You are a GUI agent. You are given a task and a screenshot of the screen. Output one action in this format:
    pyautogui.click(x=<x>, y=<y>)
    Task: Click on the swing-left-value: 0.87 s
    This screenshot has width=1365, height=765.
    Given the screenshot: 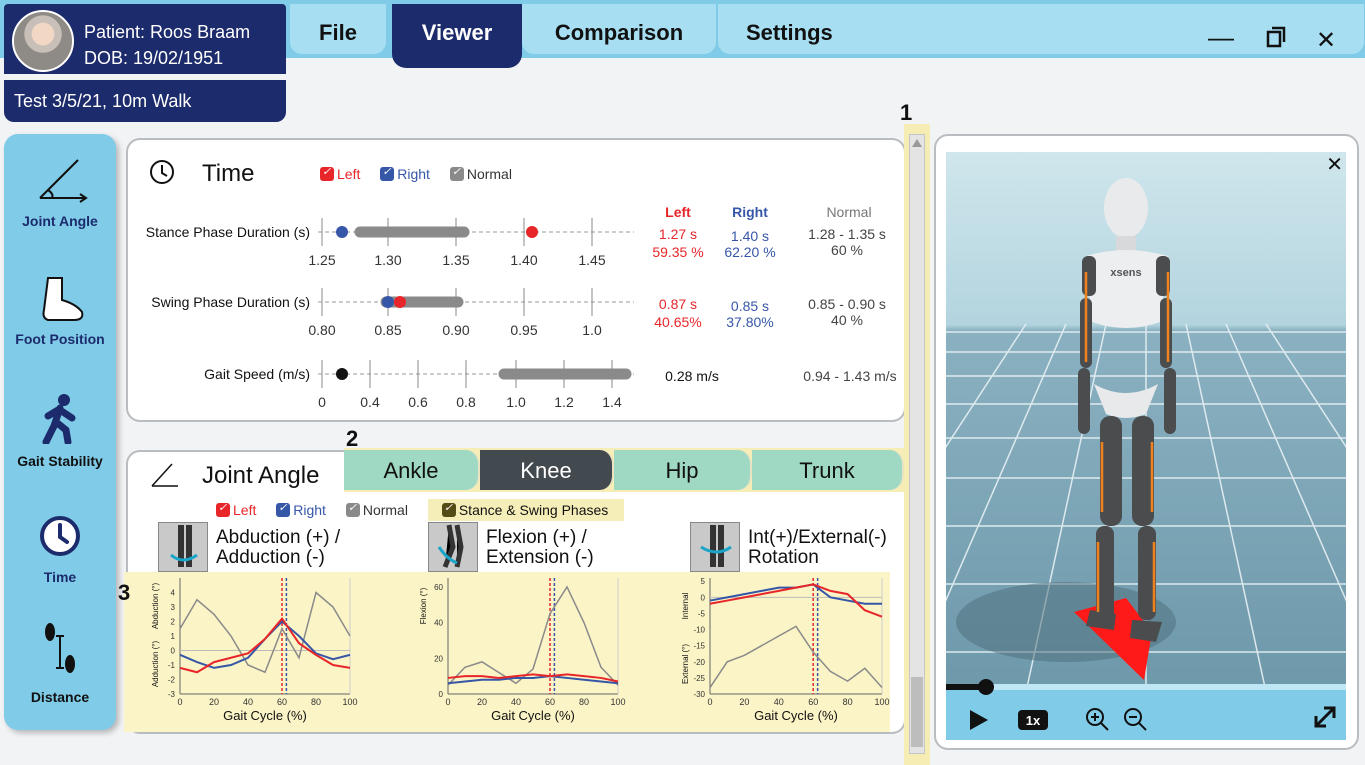 What is the action you would take?
    pyautogui.click(x=678, y=304)
    